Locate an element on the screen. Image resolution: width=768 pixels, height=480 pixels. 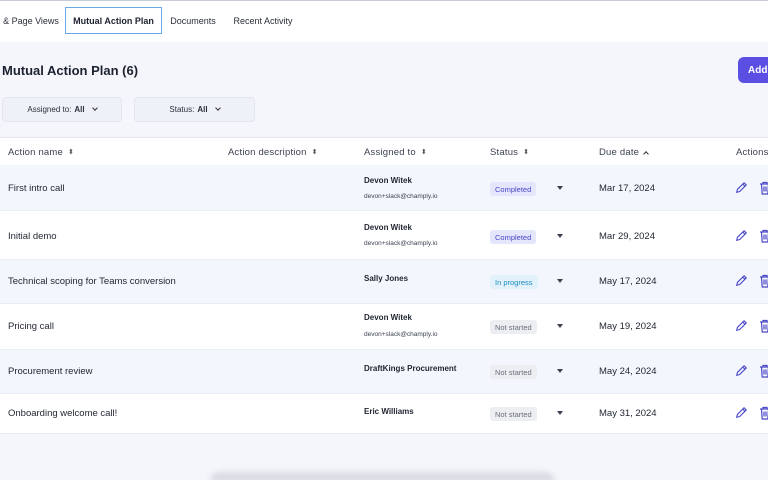
col-status: Status ⬍ is located at coordinates (509, 152).